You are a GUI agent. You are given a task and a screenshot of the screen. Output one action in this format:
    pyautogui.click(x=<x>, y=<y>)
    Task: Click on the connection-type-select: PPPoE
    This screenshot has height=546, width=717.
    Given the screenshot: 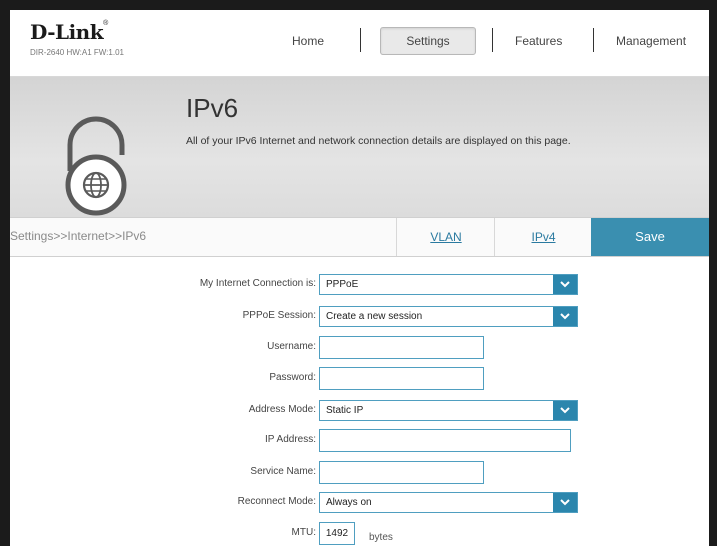 What is the action you would take?
    pyautogui.click(x=448, y=284)
    